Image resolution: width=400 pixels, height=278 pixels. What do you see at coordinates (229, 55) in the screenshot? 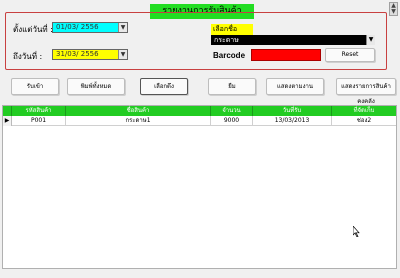
I see `barcode-label: Barcode` at bounding box center [229, 55].